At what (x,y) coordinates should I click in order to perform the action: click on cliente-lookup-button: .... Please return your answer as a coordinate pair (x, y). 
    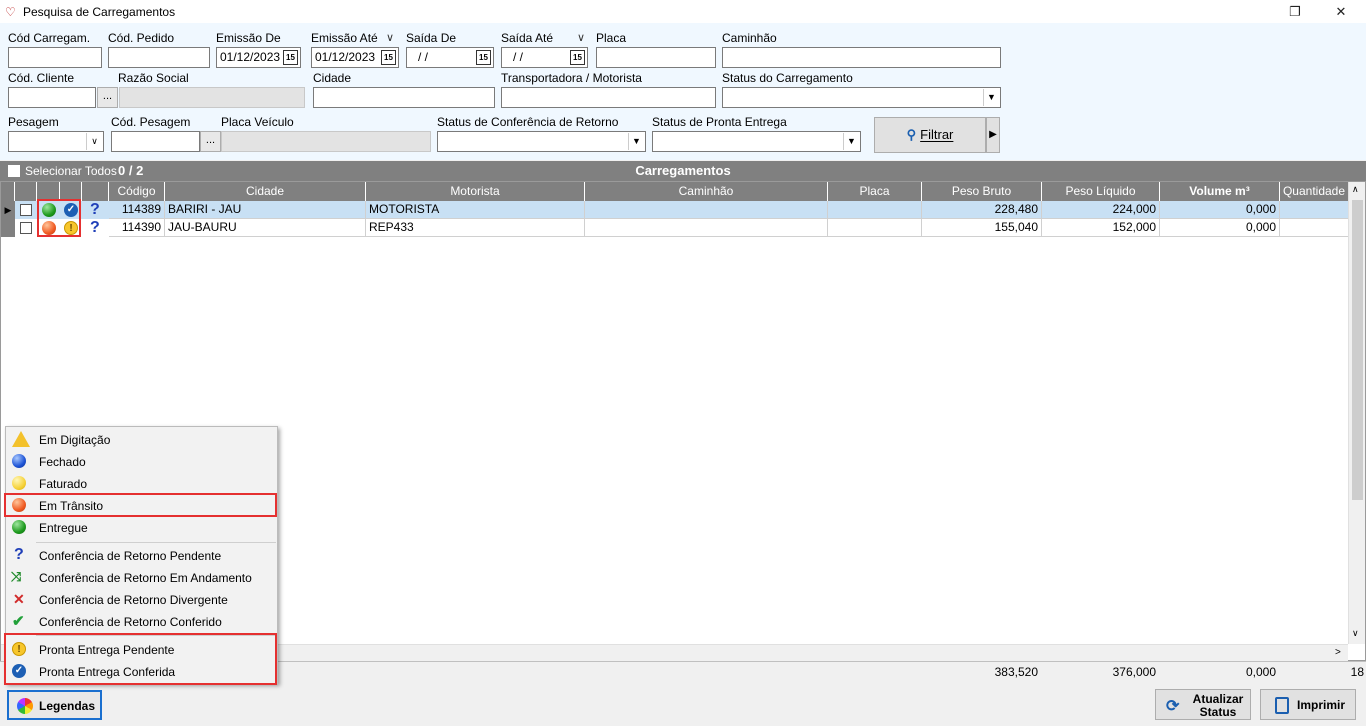
    Looking at the image, I should click on (107, 97).